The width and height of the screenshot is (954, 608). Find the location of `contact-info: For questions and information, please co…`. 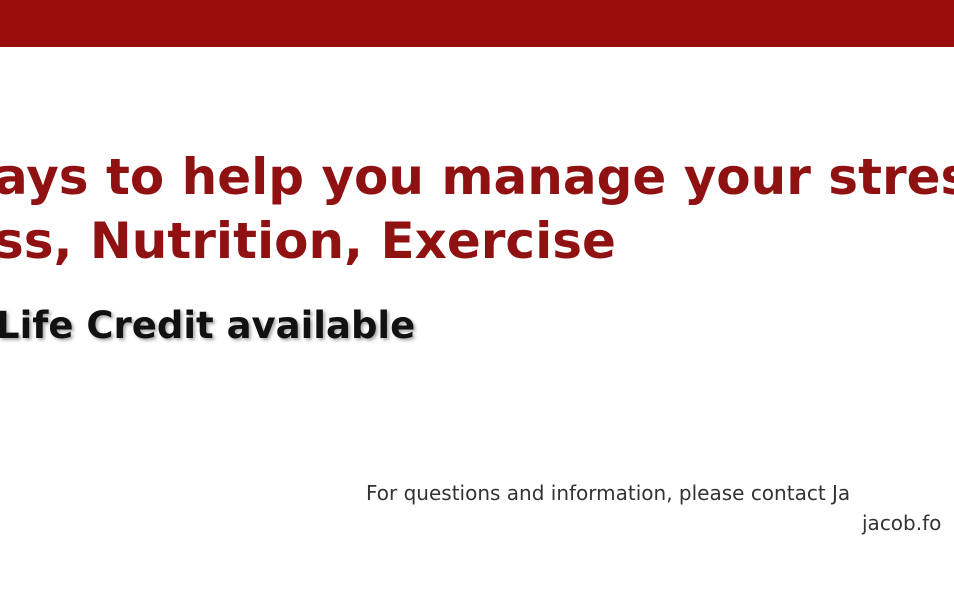

contact-info: For questions and information, please co… is located at coordinates (660, 513).